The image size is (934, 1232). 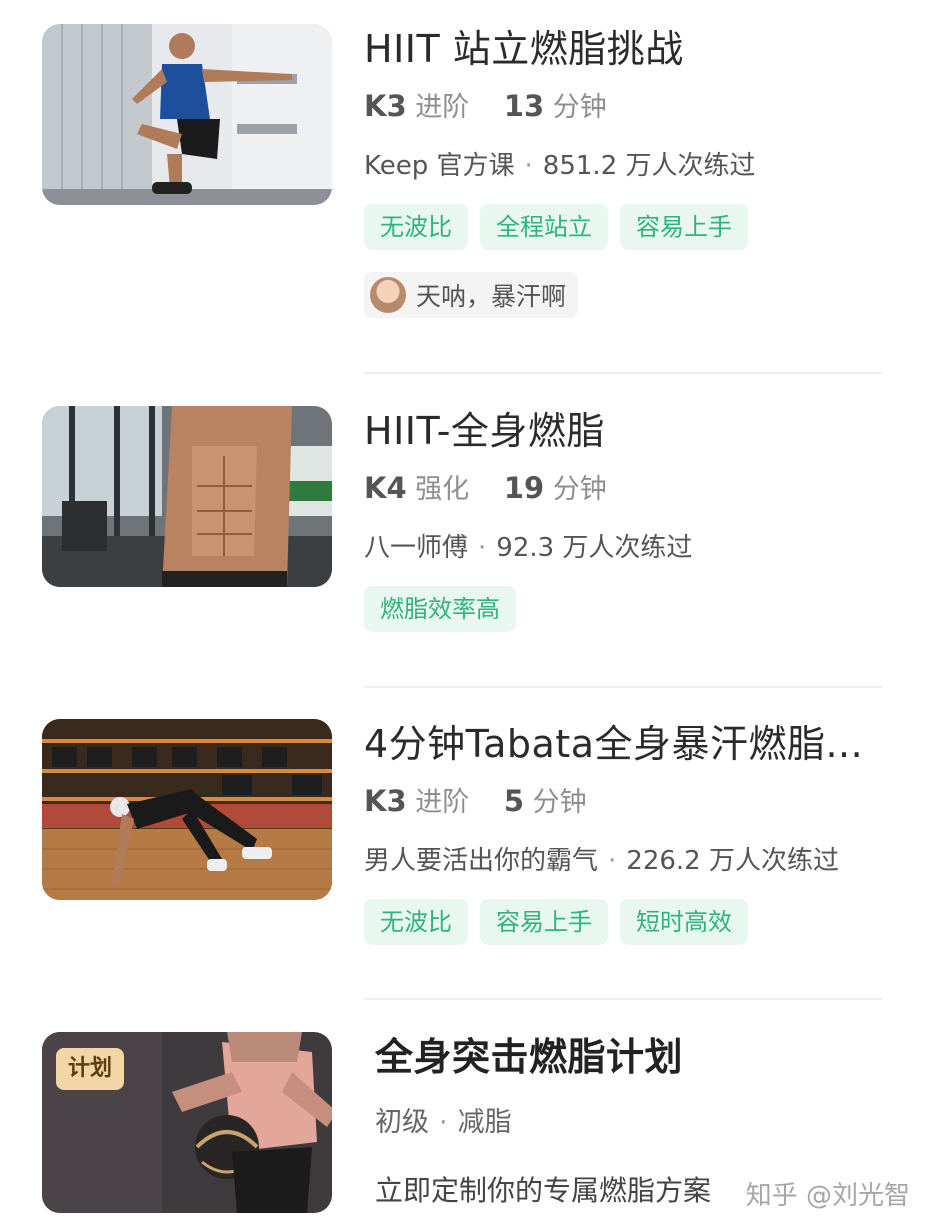 What do you see at coordinates (484, 1122) in the screenshot?
I see `plan-goal: 减脂` at bounding box center [484, 1122].